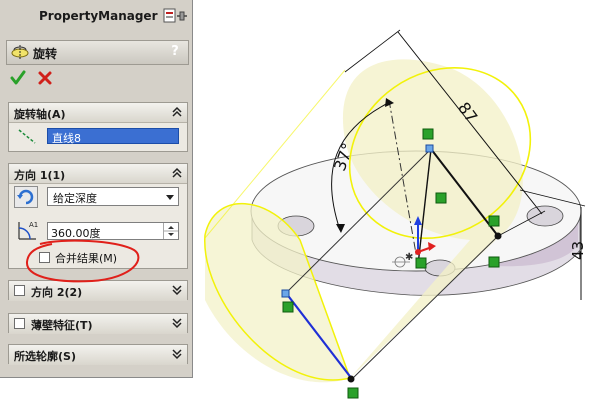  Describe the element at coordinates (97, 52) in the screenshot. I see `feature-header: 旋转 ?` at that location.